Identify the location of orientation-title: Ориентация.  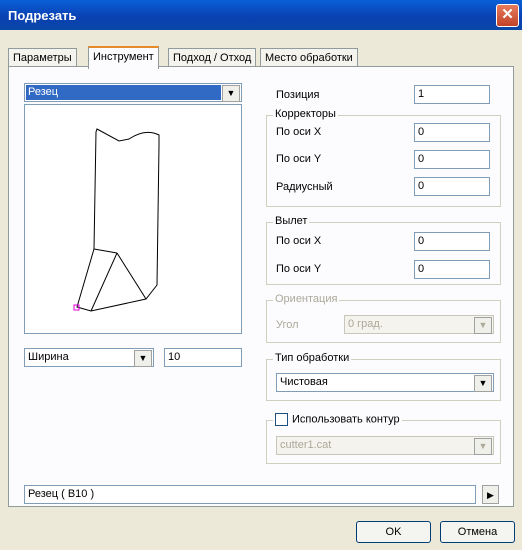
(306, 299).